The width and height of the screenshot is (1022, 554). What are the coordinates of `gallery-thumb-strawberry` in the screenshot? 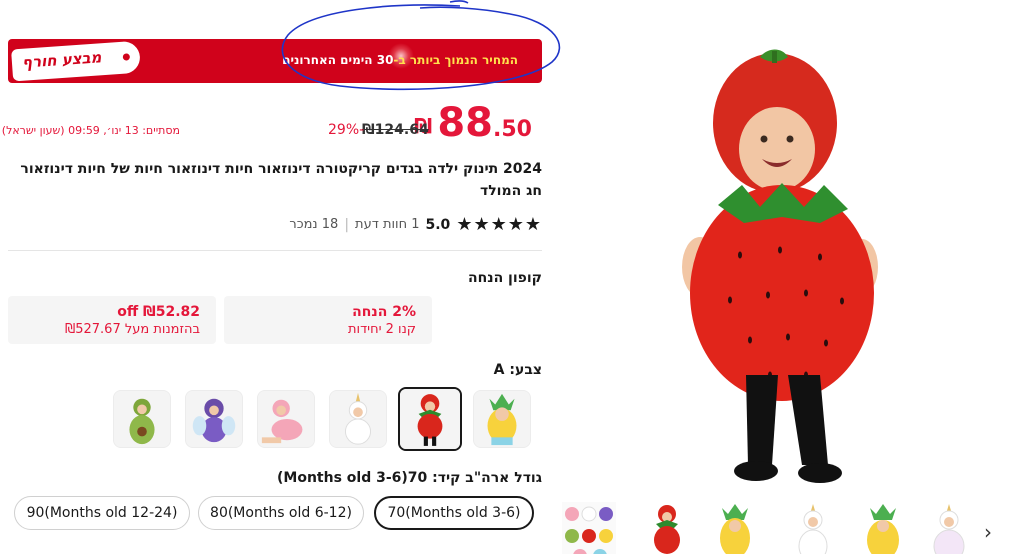 It's located at (667, 528).